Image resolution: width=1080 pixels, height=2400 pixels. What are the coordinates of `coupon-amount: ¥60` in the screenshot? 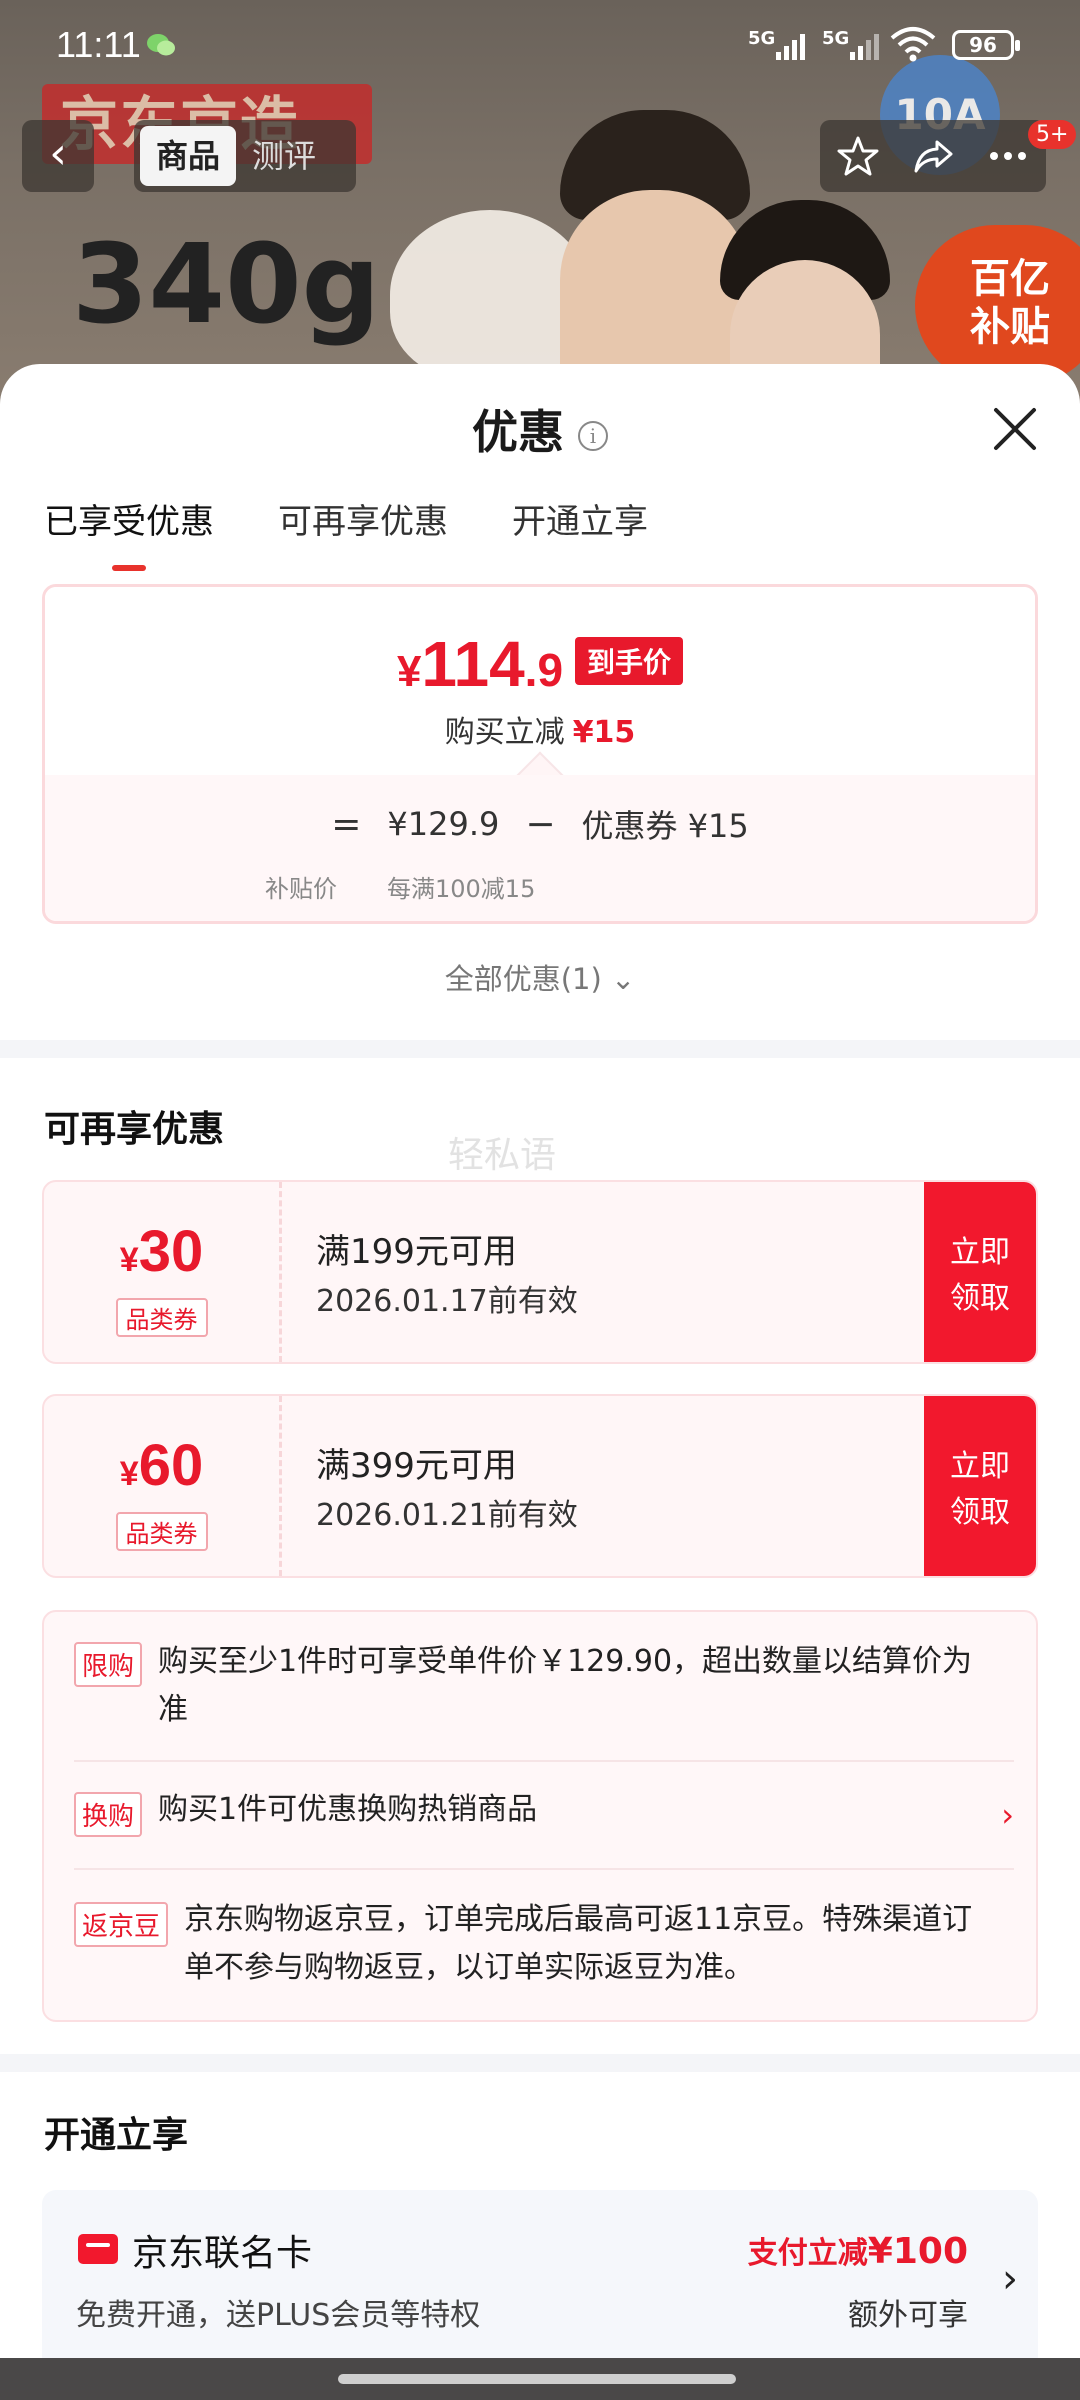 It's located at (161, 1465).